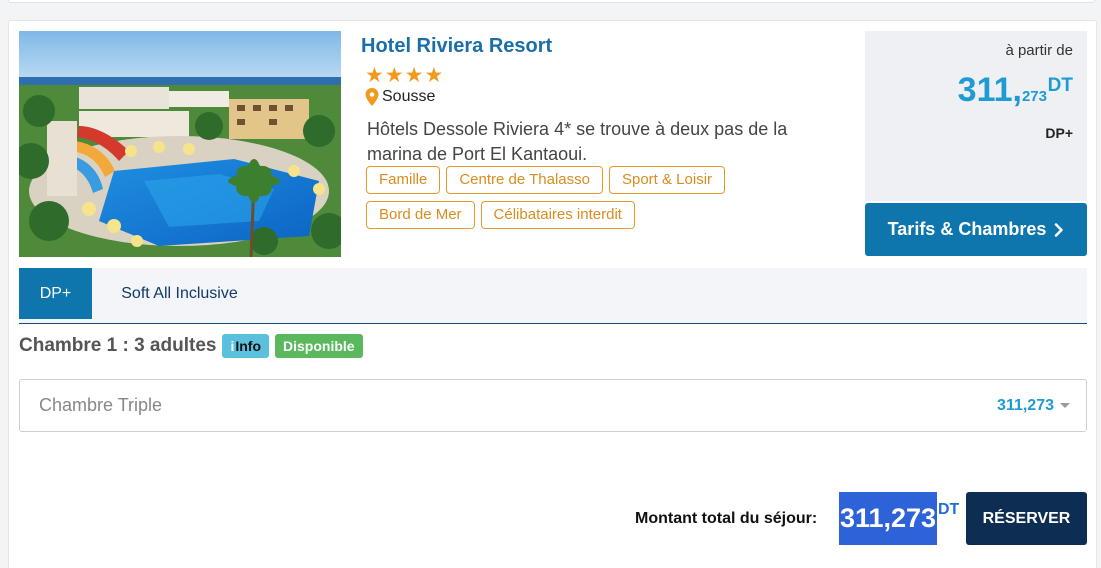 The height and width of the screenshot is (568, 1101). Describe the element at coordinates (989, 90) in the screenshot. I see `price-integer: 311,` at that location.